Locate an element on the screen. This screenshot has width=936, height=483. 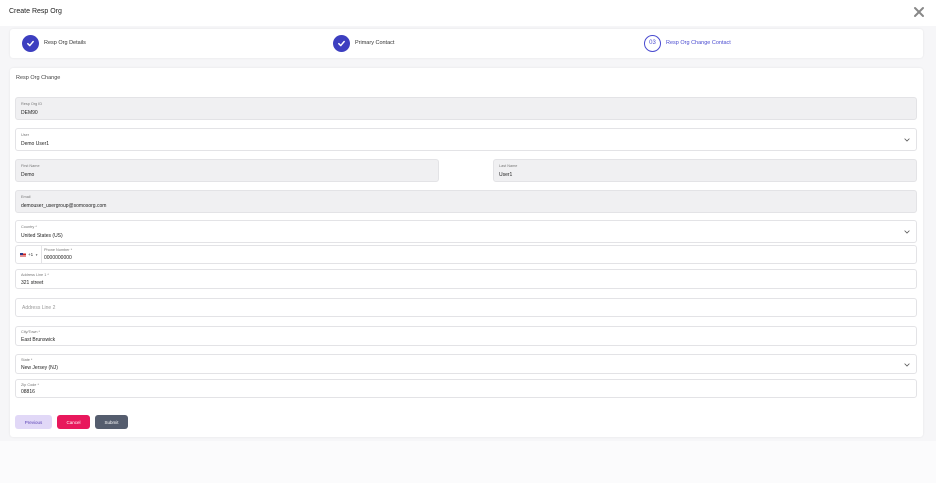
first-name-field: First Name Demo is located at coordinates (227, 170).